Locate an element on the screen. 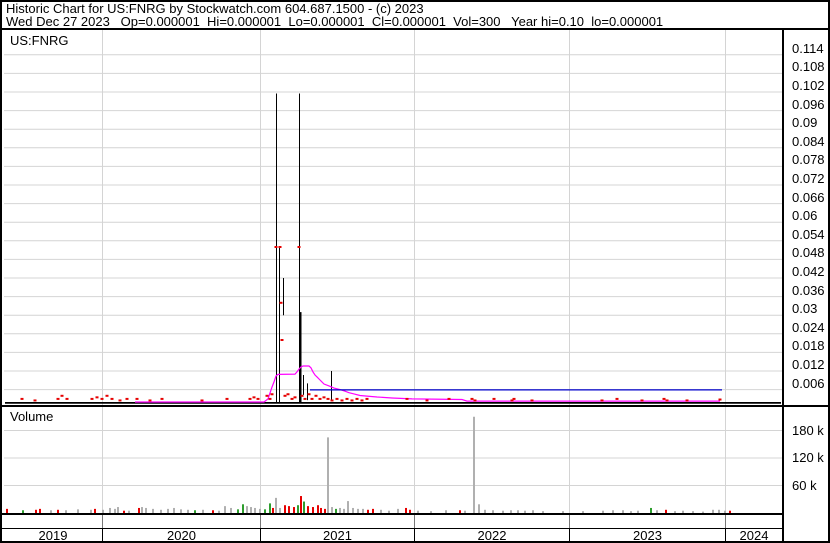 The image size is (830, 543). price-tick-label: 0.072 is located at coordinates (808, 178).